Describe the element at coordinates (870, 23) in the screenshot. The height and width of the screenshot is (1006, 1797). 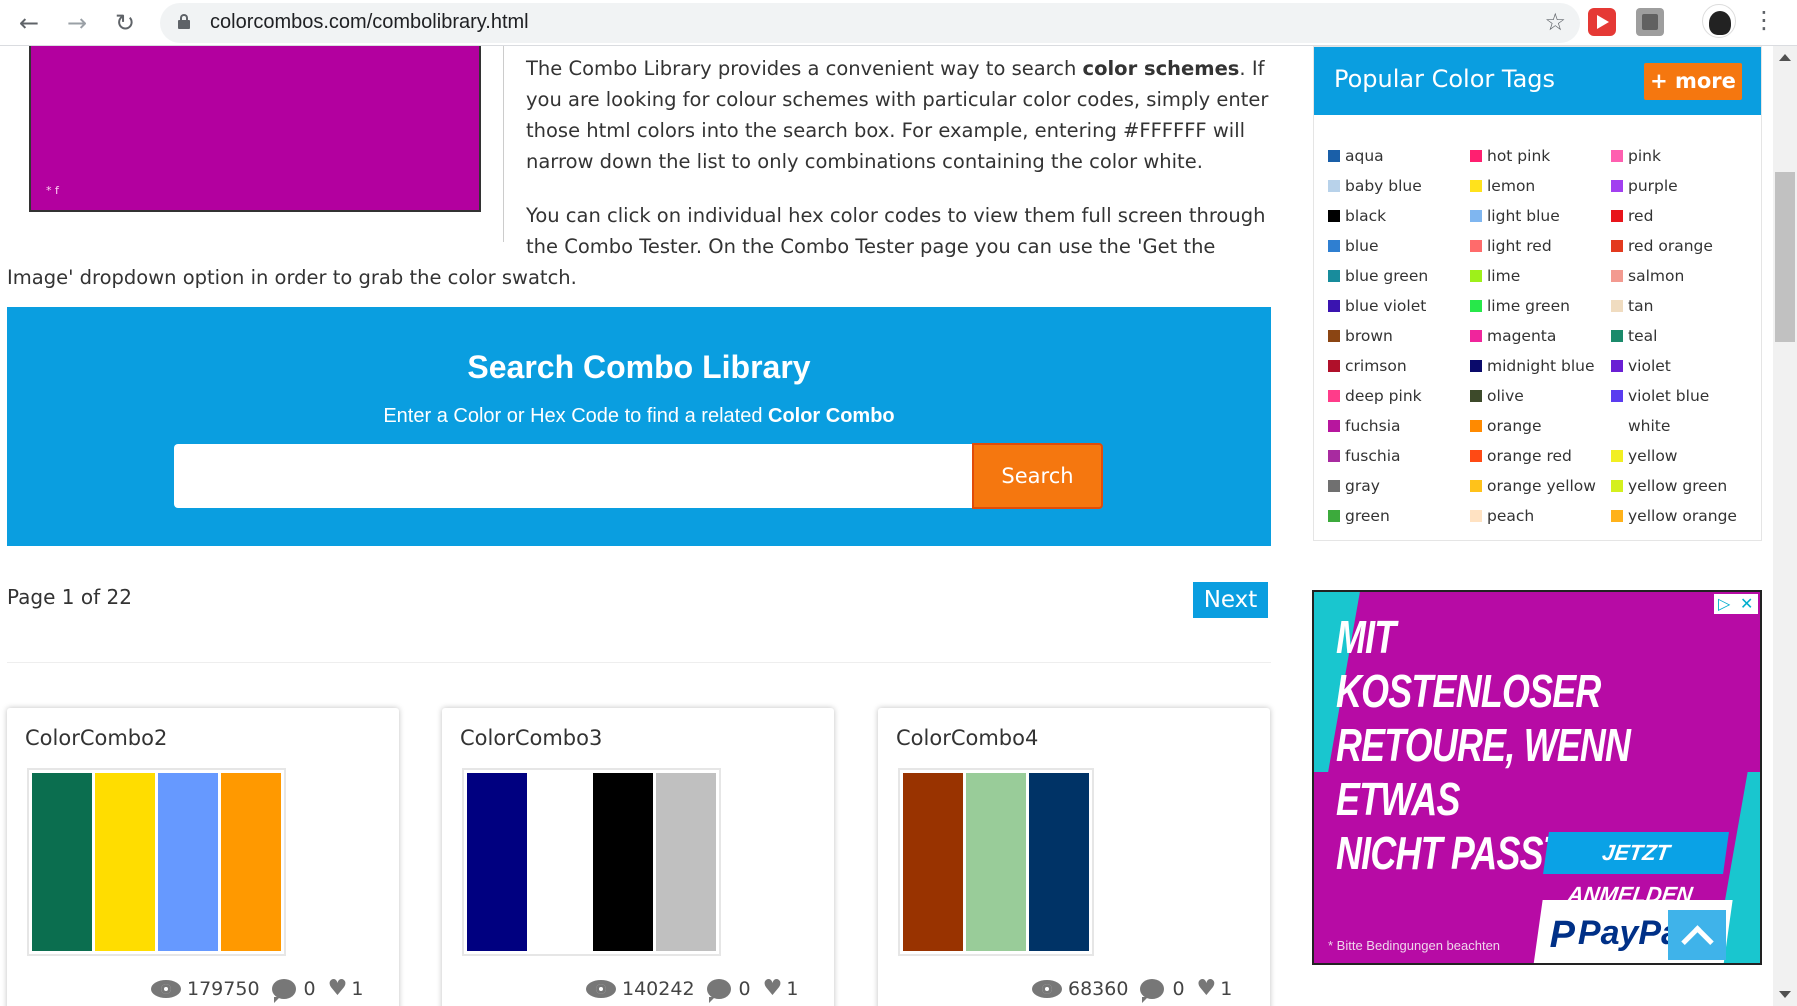
I see `address-bar: colorcombos.com/combolibrary.html ☆` at that location.